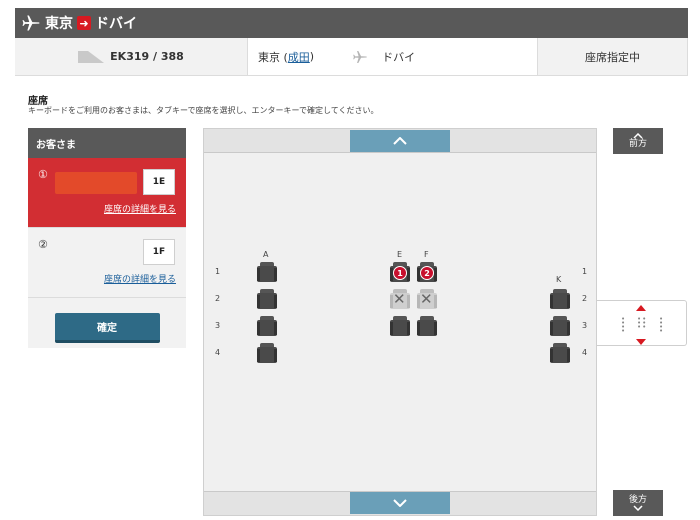 The image size is (700, 520). I want to click on passenger-name-redacted, so click(96, 183).